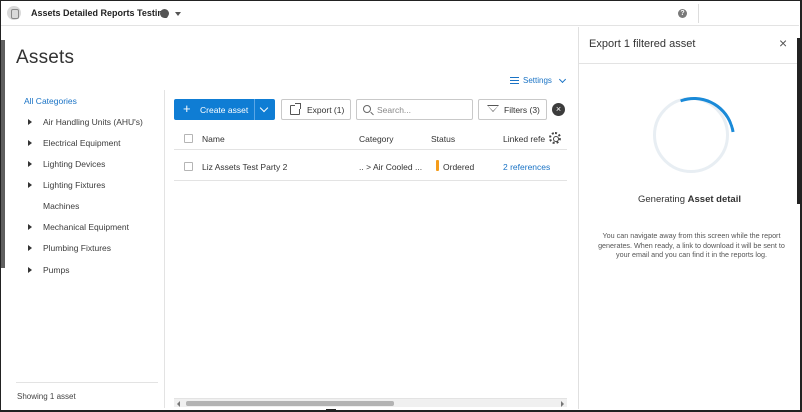 This screenshot has height=412, width=802. I want to click on result-count: Showing 1 asset, so click(46, 396).